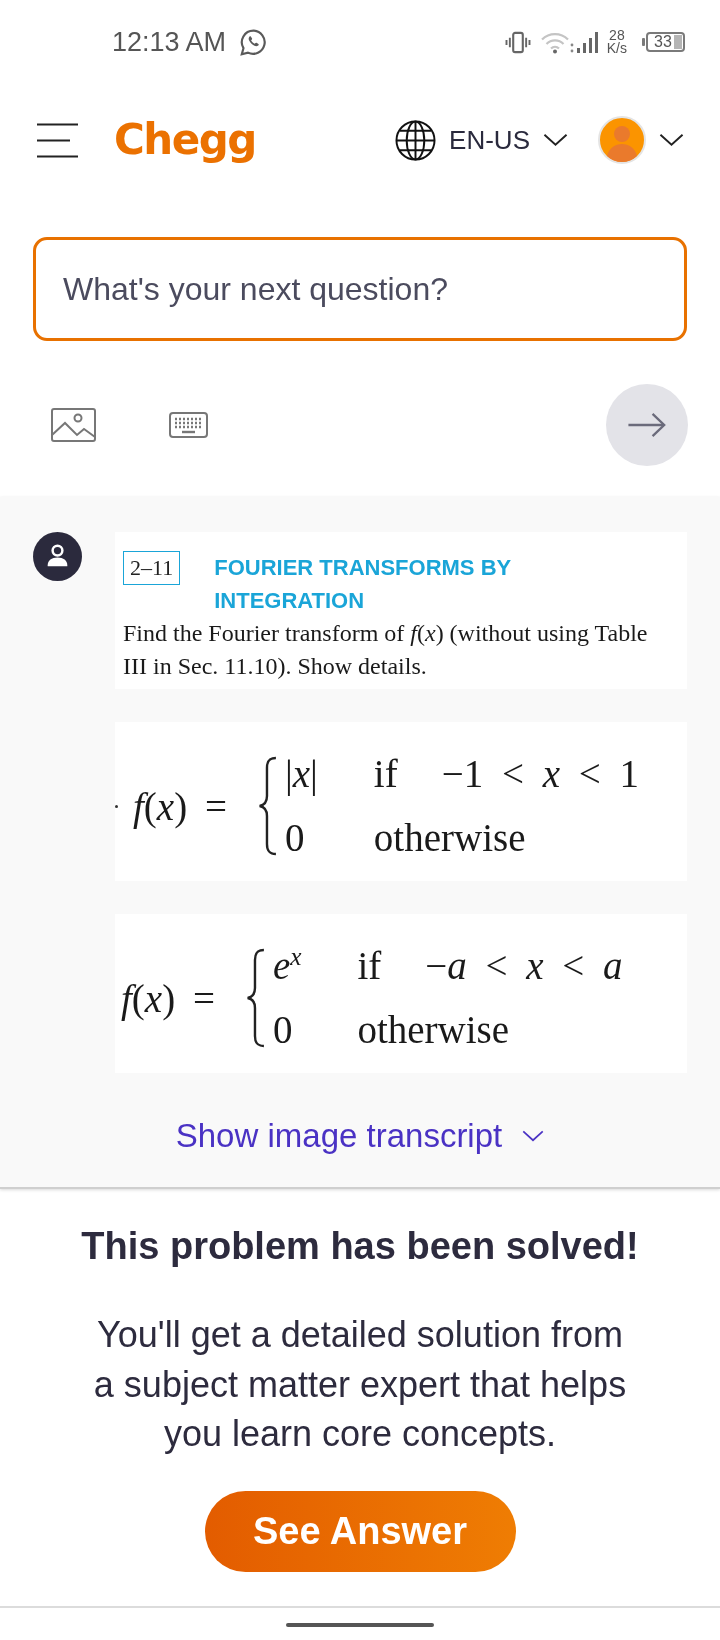 Image resolution: width=720 pixels, height=1640 pixels. What do you see at coordinates (517, 42) in the screenshot?
I see `vibrate-icon` at bounding box center [517, 42].